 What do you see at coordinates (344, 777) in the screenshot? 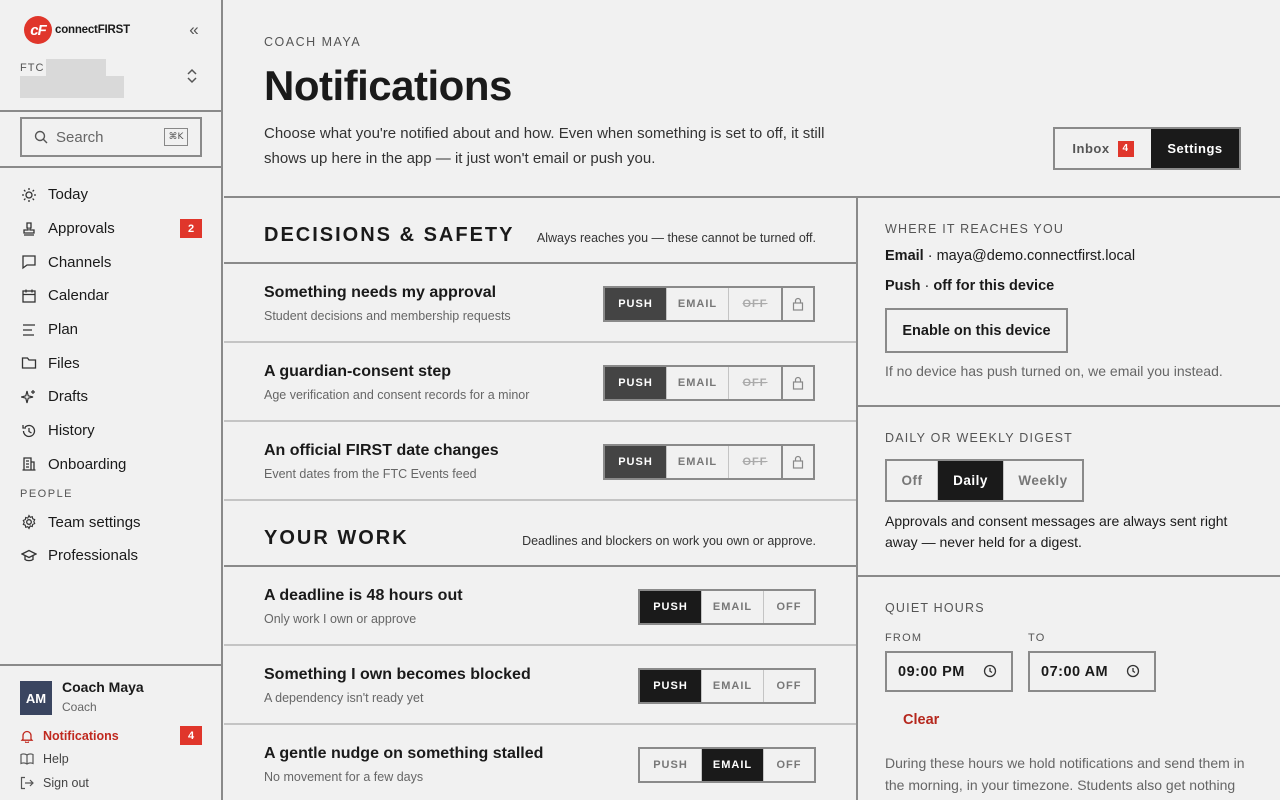
I see `pref-subtitle: No movement for a few days` at bounding box center [344, 777].